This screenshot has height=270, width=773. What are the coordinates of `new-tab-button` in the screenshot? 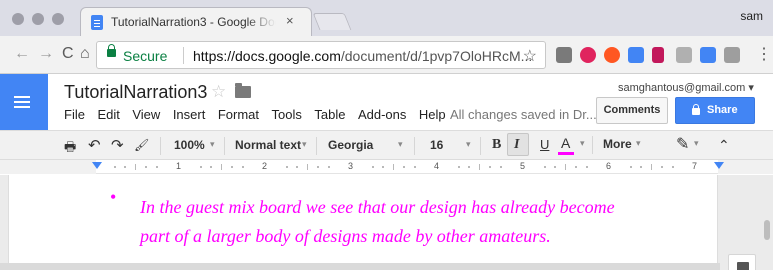 It's located at (332, 21).